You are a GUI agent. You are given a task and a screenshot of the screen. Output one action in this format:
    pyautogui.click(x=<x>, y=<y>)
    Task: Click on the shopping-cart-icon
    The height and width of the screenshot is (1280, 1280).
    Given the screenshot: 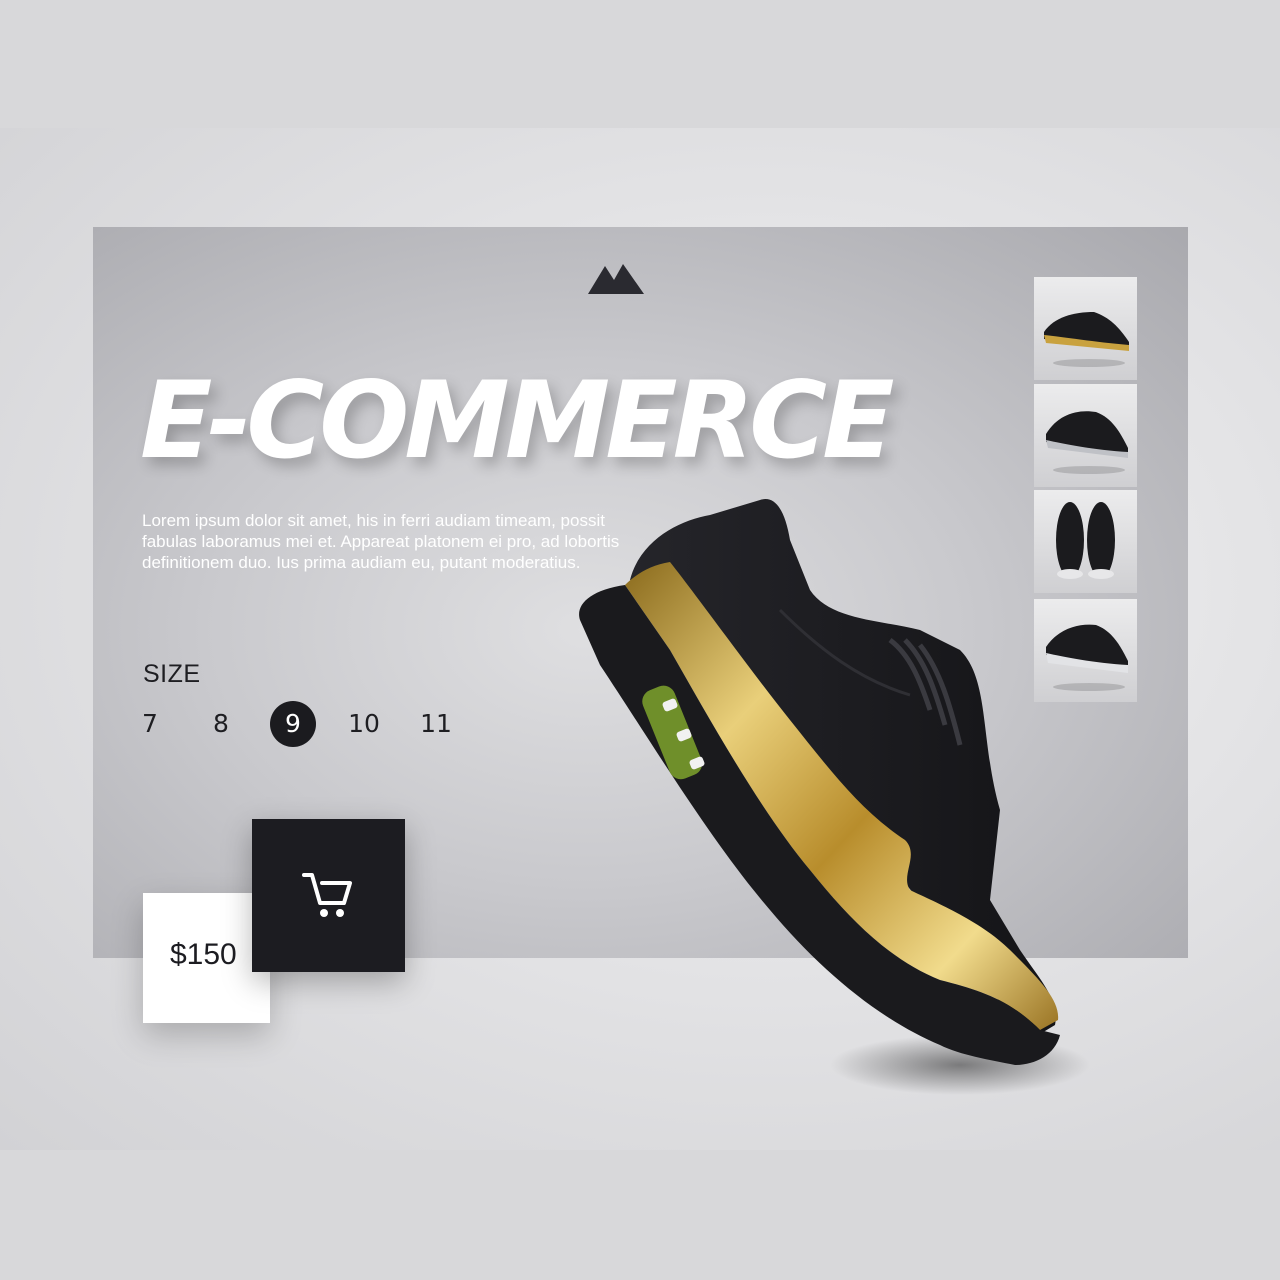 What is the action you would take?
    pyautogui.click(x=327, y=895)
    